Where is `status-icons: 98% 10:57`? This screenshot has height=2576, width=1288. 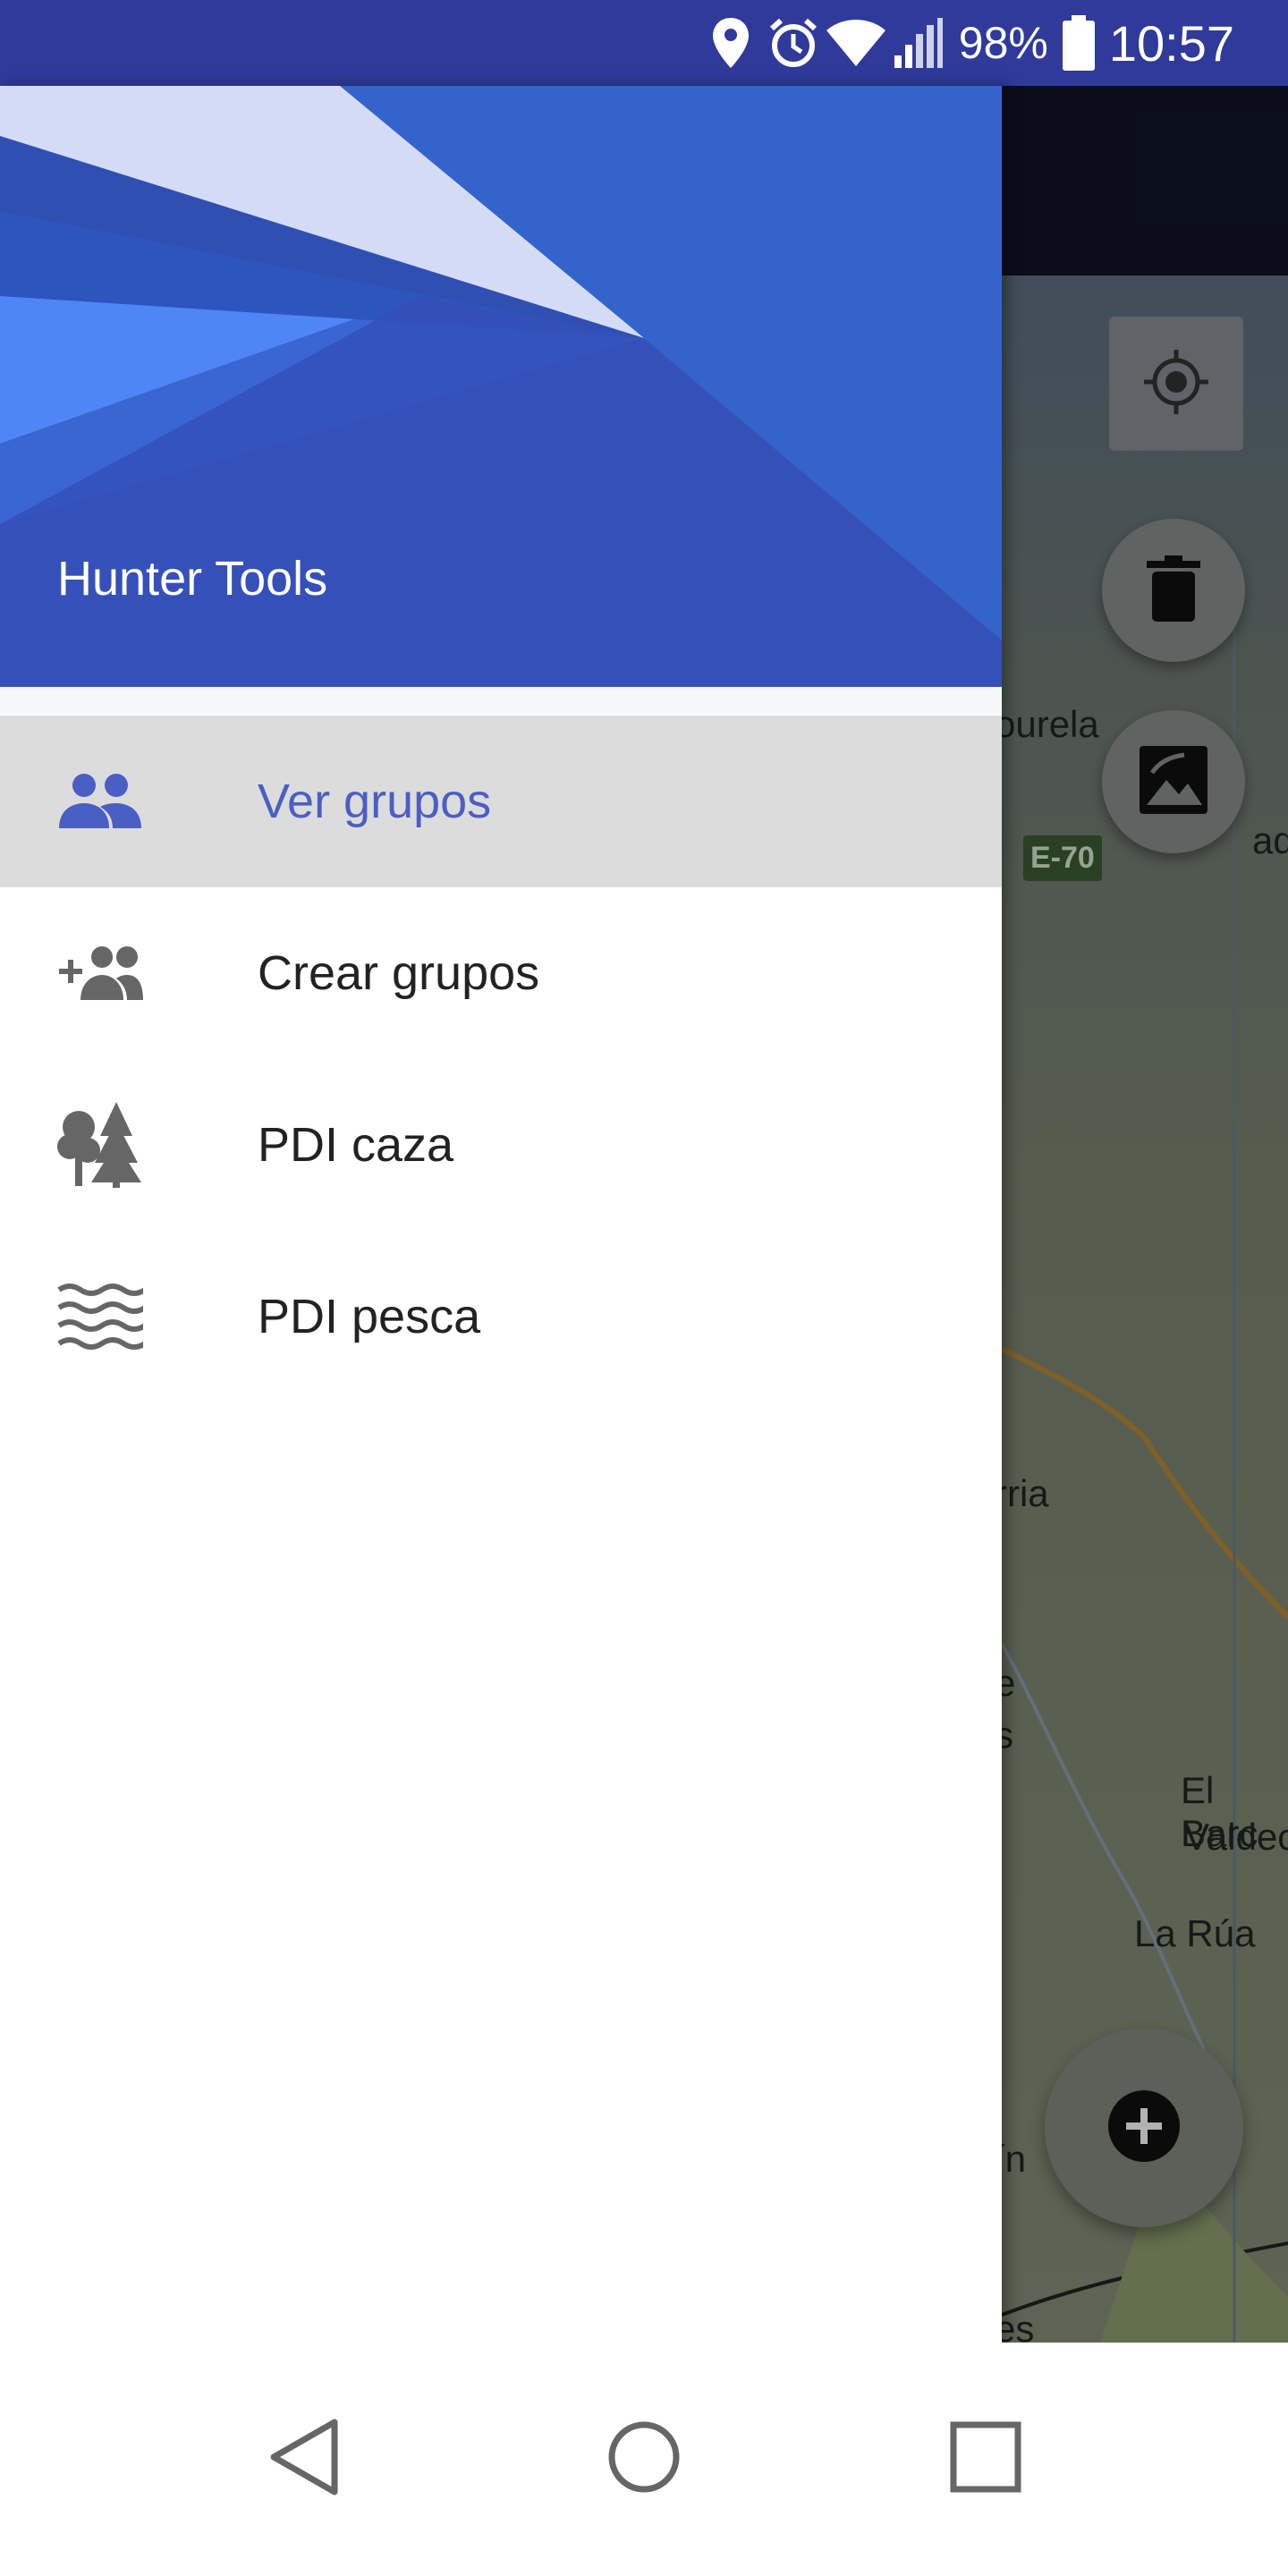 status-icons: 98% 10:57 is located at coordinates (966, 43).